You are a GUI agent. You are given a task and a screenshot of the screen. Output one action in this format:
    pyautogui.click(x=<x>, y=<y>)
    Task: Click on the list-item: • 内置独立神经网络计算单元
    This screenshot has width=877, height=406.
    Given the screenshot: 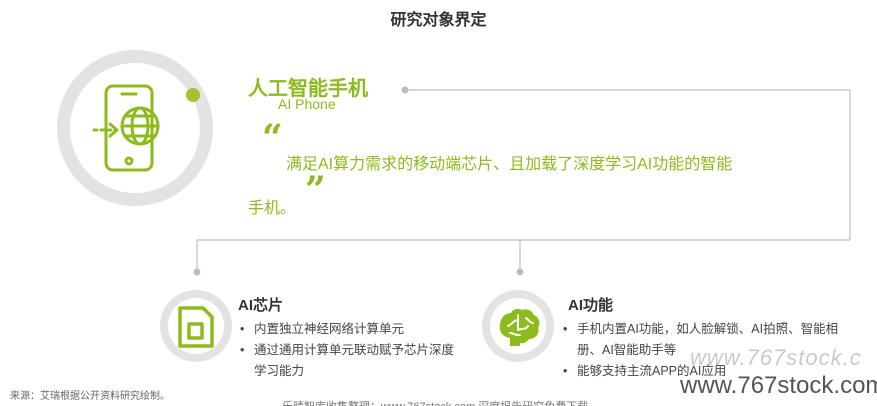 What is the action you would take?
    pyautogui.click(x=322, y=329)
    